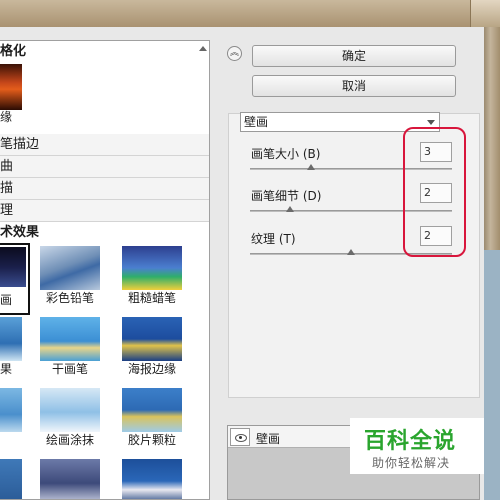 This screenshot has width=500, height=500. What do you see at coordinates (351, 252) in the screenshot?
I see `slider-thumb-texture` at bounding box center [351, 252].